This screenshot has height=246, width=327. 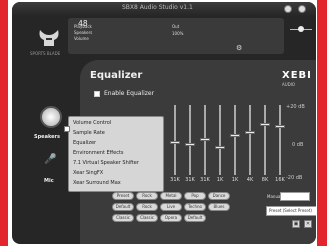 I want to click on delete-icon: ✕, so click(x=308, y=224).